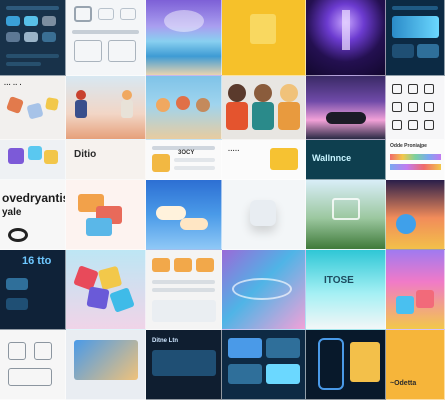 This screenshot has height=400, width=445. What do you see at coordinates (264, 38) in the screenshot?
I see `tile-yellow-graphic` at bounding box center [264, 38].